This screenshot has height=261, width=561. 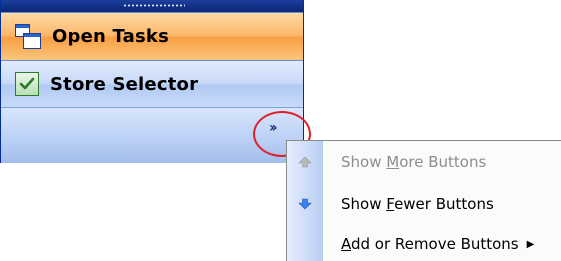 What do you see at coordinates (124, 84) in the screenshot?
I see `store-selector-label: Store Selector` at bounding box center [124, 84].